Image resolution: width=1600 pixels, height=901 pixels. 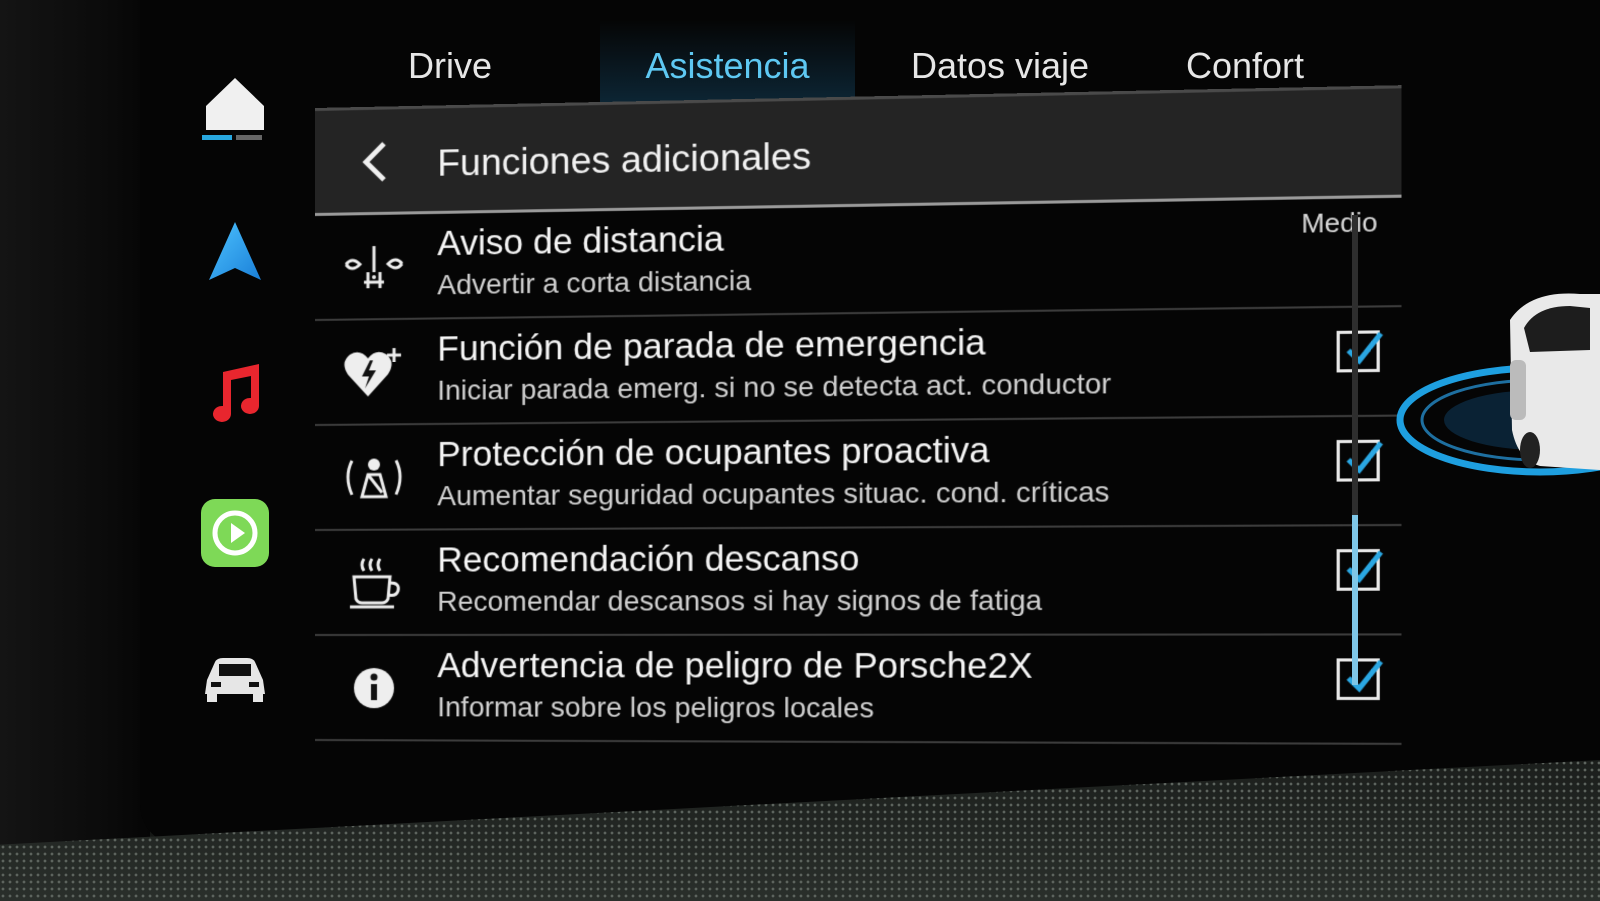 I want to click on chevron-left-icon, so click(x=375, y=164).